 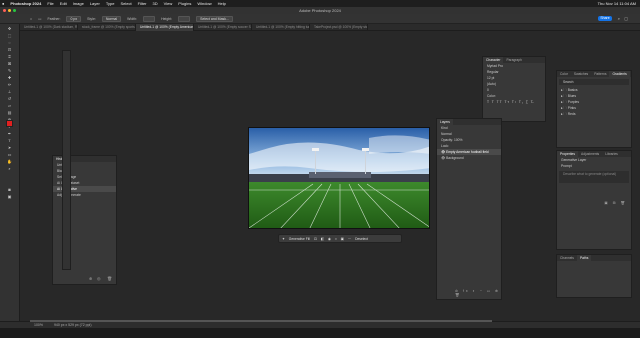 What do you see at coordinates (90, 278) in the screenshot?
I see `new-snapshot-icon: ⊕` at bounding box center [90, 278].